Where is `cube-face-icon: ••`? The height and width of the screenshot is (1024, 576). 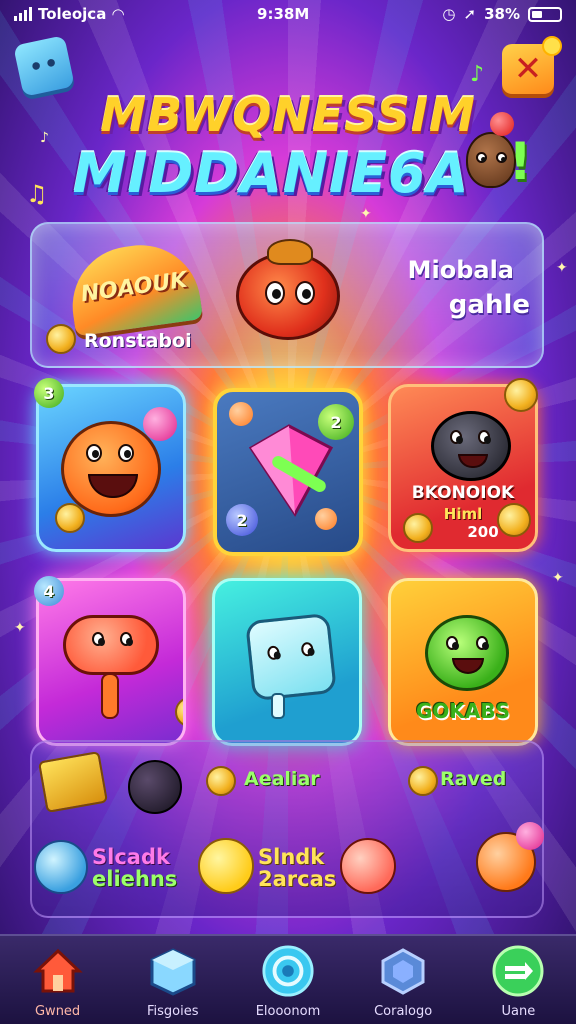 cube-face-icon: •• is located at coordinates (44, 66).